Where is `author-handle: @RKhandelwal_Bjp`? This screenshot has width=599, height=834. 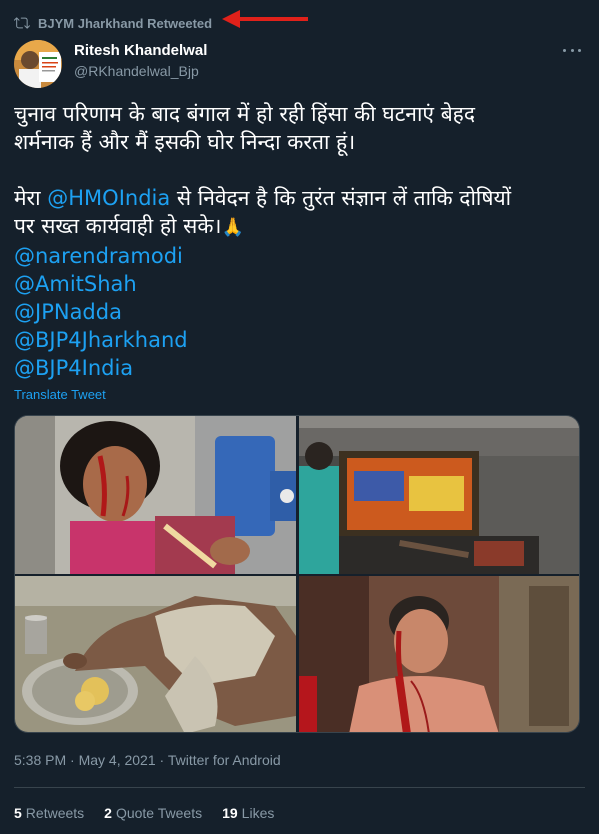 author-handle: @RKhandelwal_Bjp is located at coordinates (136, 71).